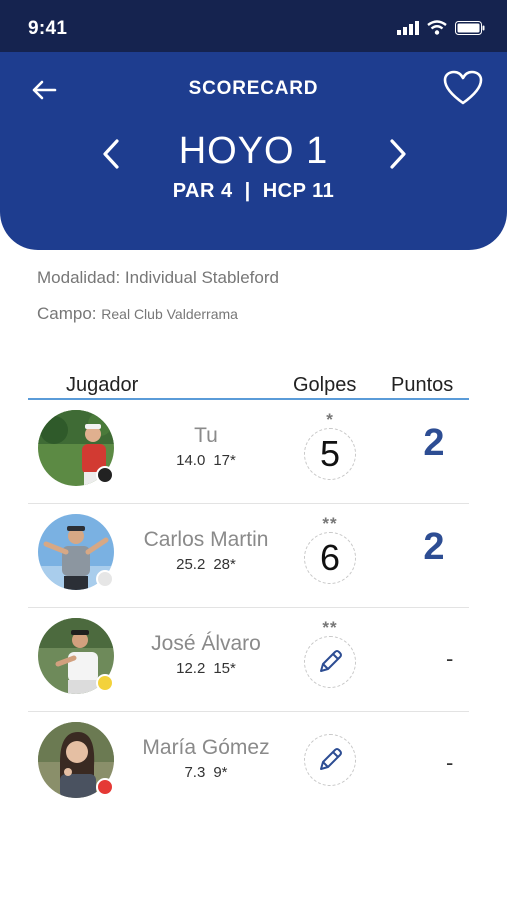  What do you see at coordinates (470, 27) in the screenshot?
I see `battery-icon` at bounding box center [470, 27].